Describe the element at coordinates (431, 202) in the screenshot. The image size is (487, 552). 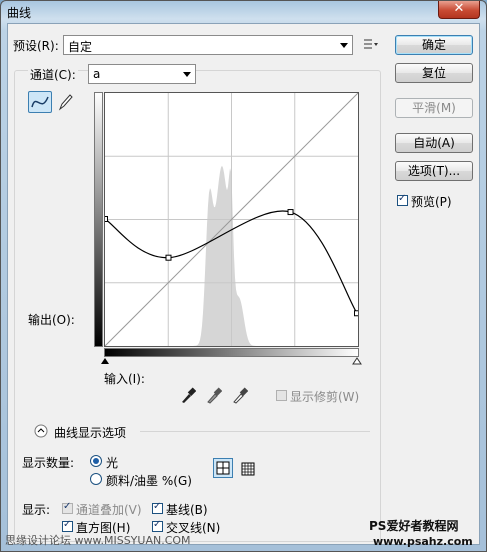
I see `preview-label: 预览(P)` at that location.